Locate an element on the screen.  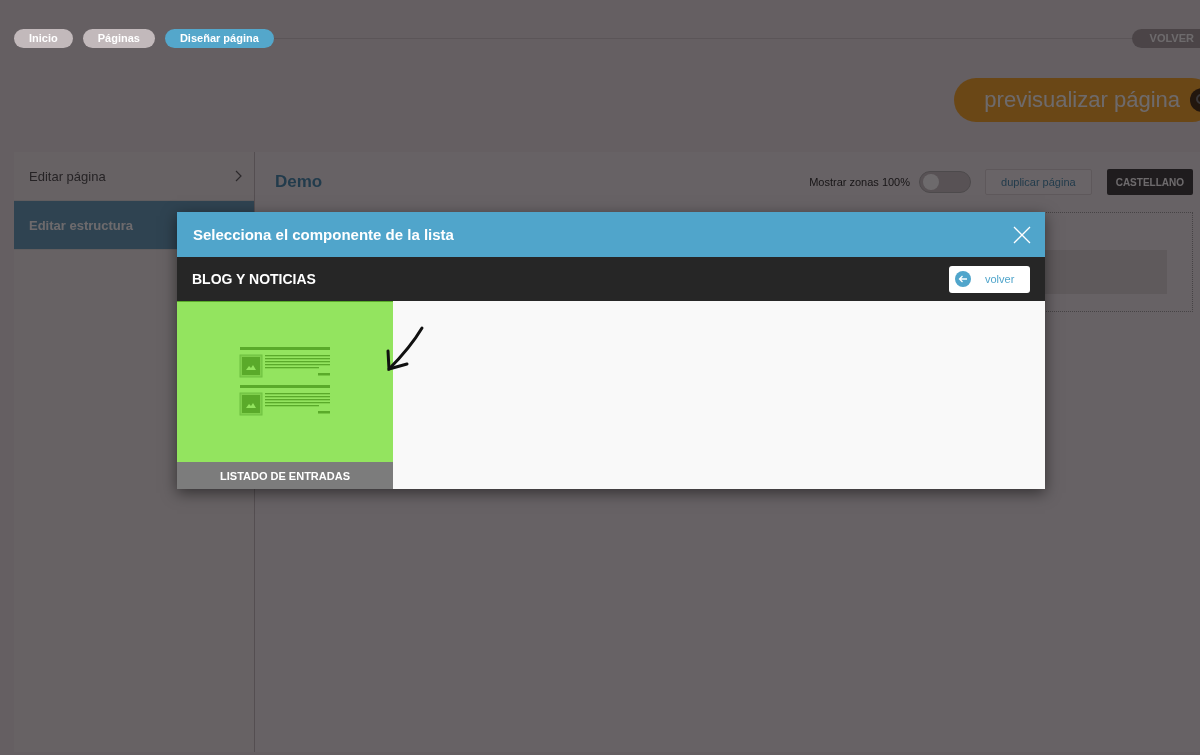
tile-caption: LISTADO DE ENTRADAS is located at coordinates (285, 475).